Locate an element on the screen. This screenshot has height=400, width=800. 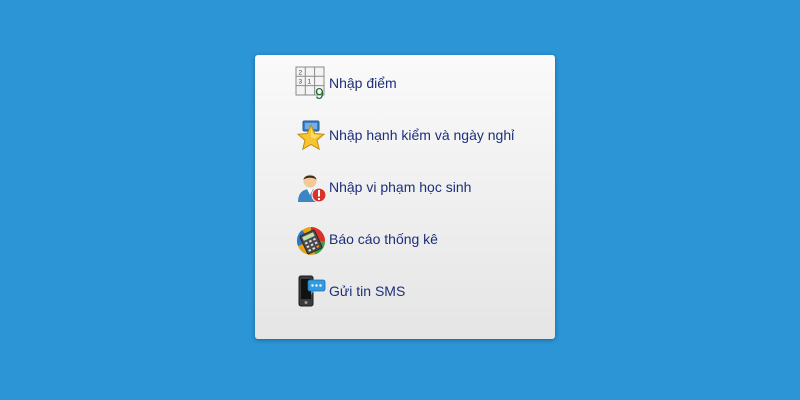
menu-item-label: Báo cáo thống kê is located at coordinates (383, 239).